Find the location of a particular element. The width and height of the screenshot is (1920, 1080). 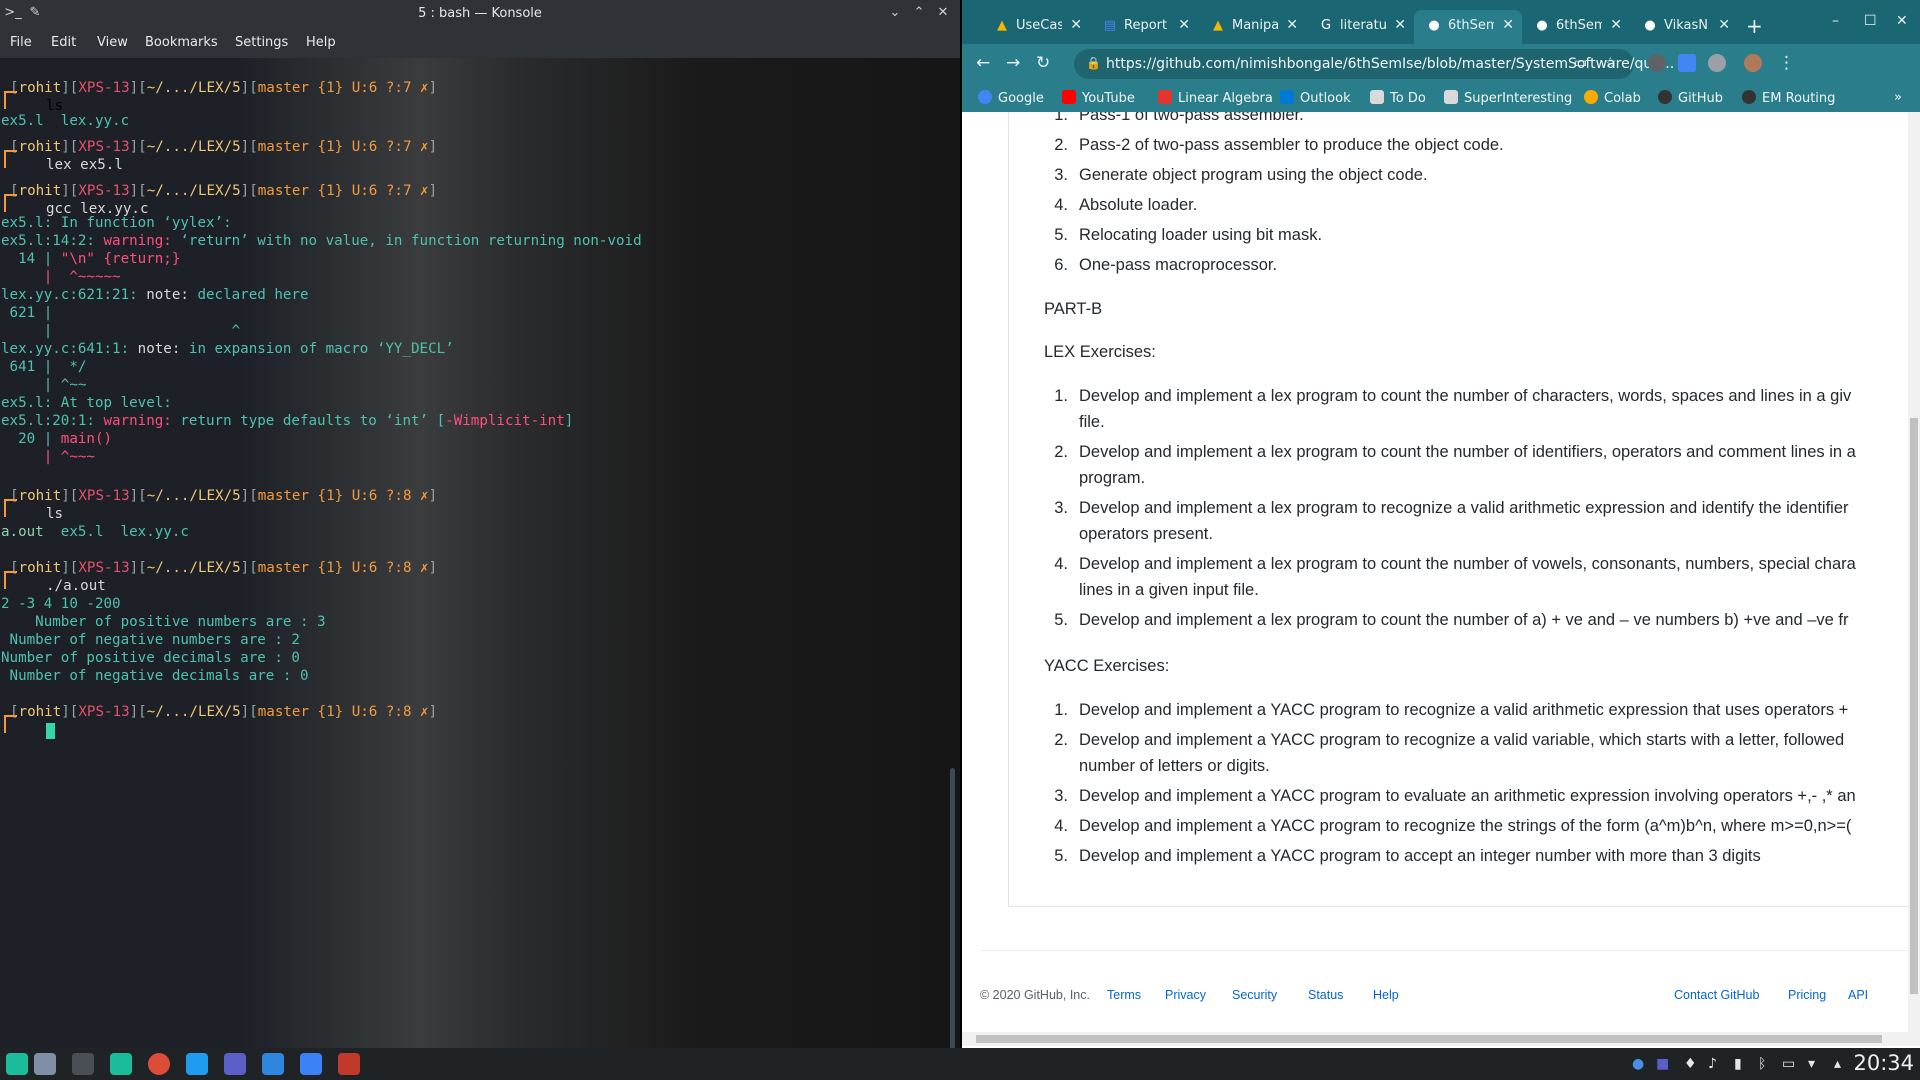

vscode-icon is located at coordinates (197, 1064).